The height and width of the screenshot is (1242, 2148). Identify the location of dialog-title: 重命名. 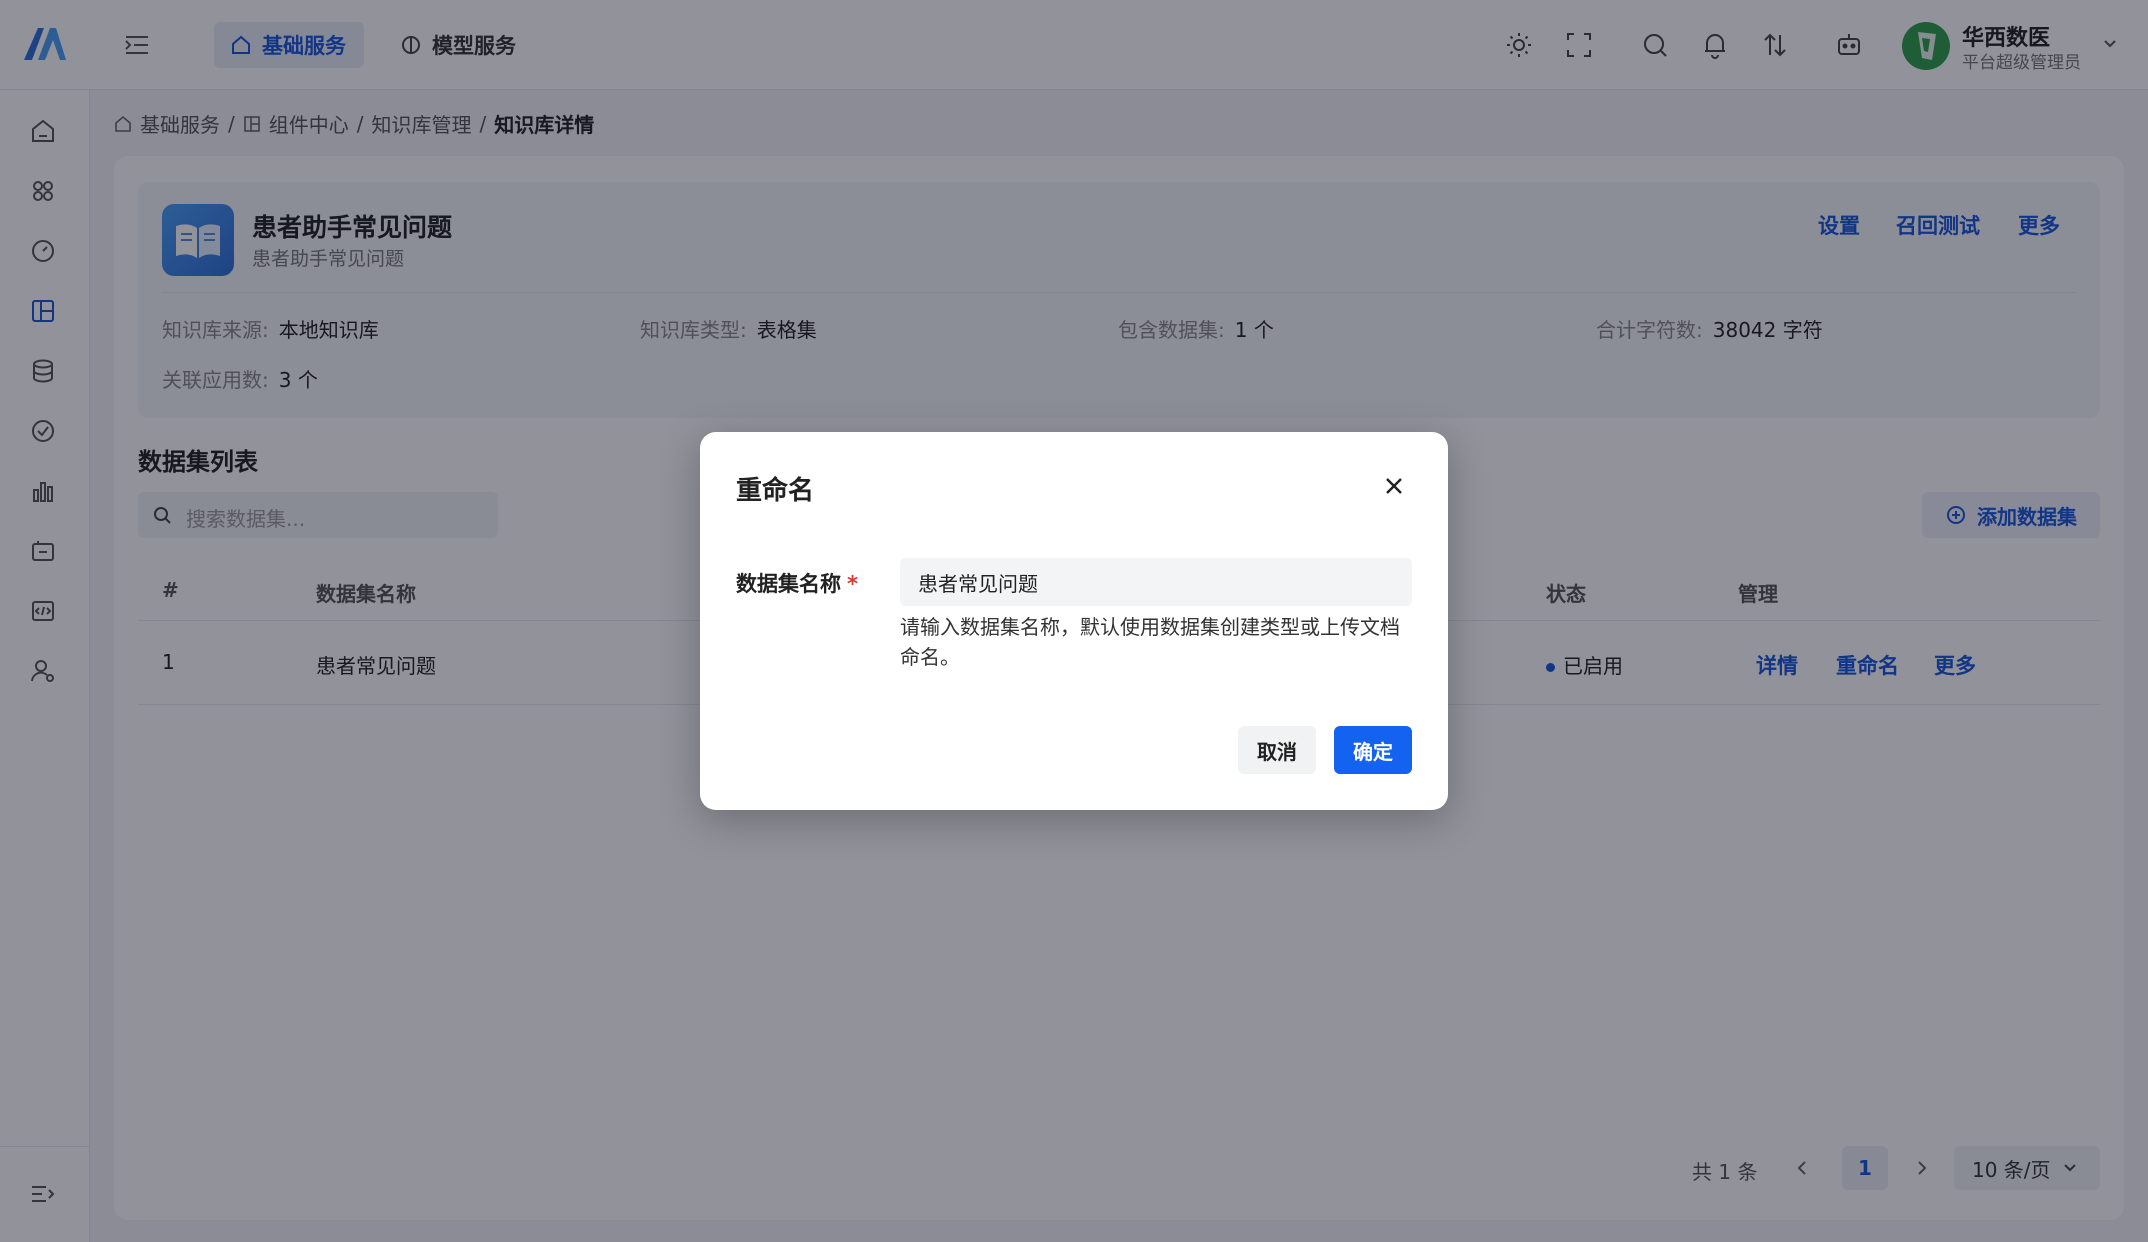
(775, 491).